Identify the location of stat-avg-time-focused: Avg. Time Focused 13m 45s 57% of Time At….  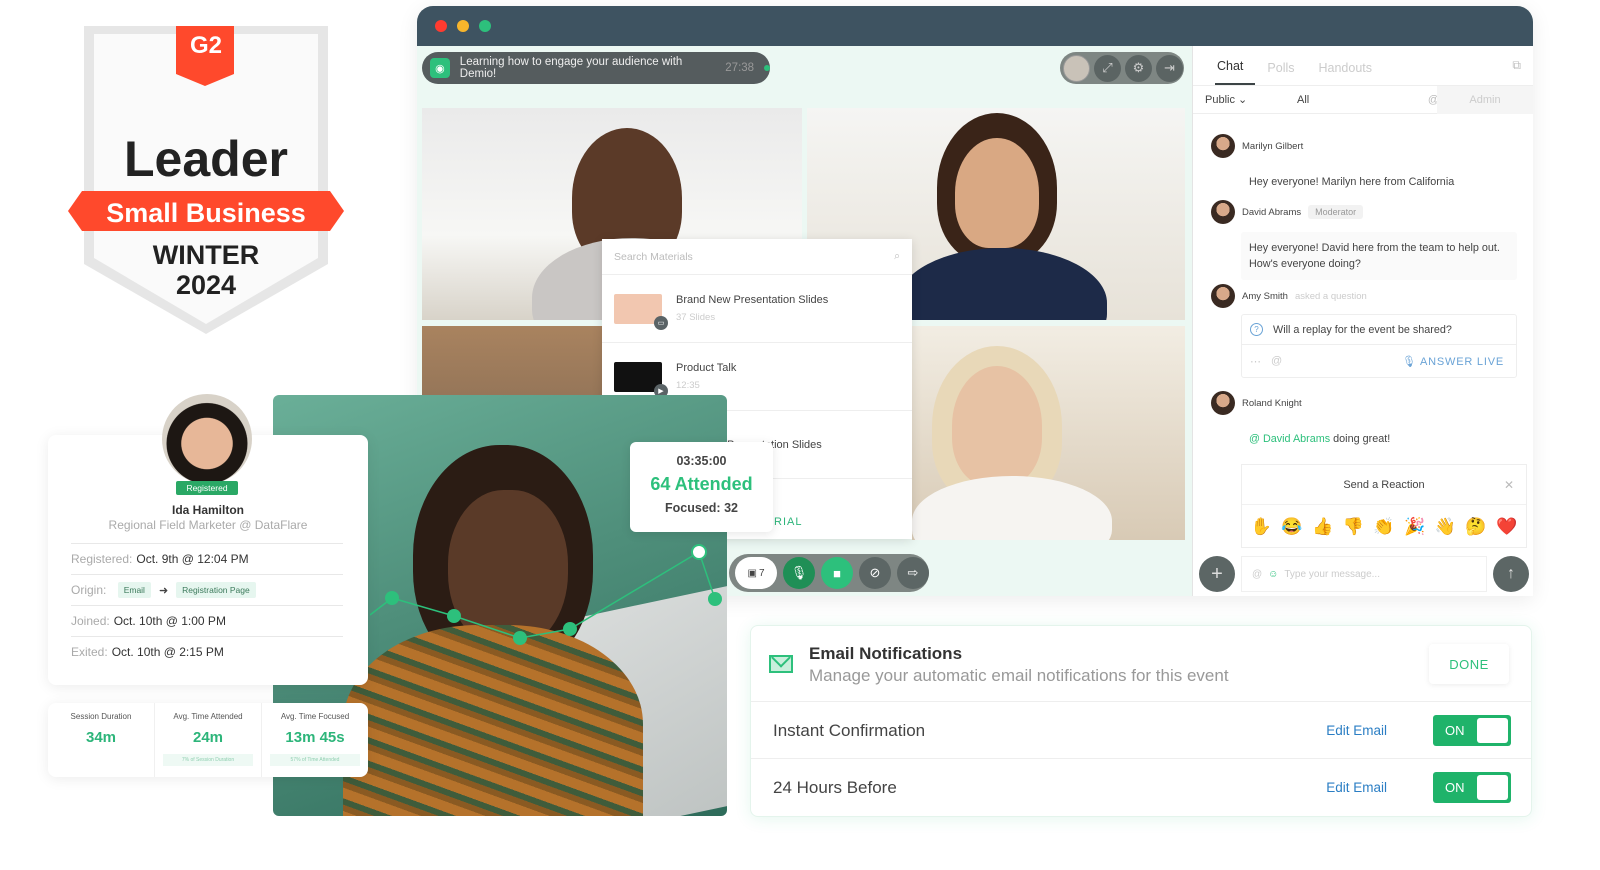
(315, 740).